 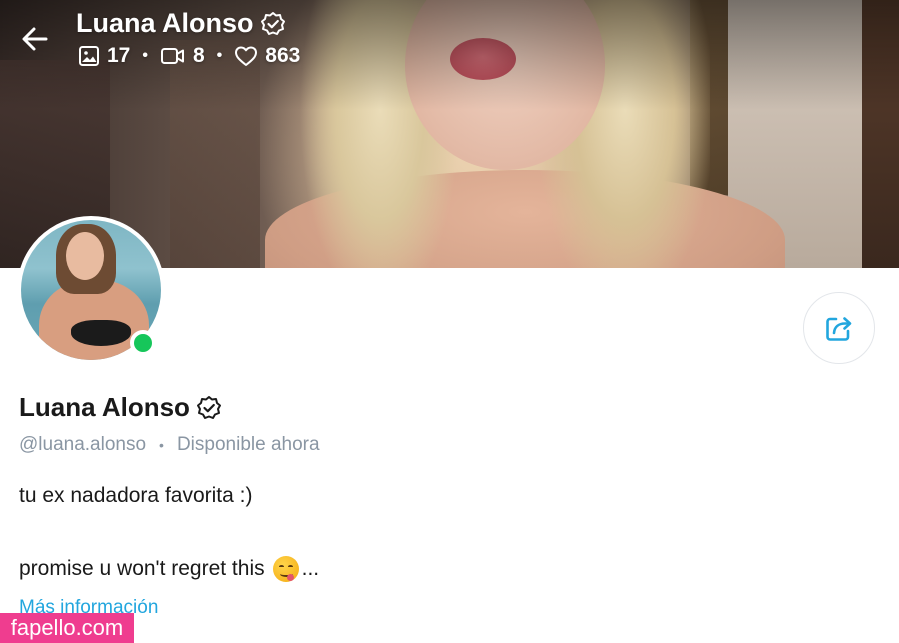 I want to click on handle-row: @luana.alonso • Disponible ahora, so click(x=169, y=445).